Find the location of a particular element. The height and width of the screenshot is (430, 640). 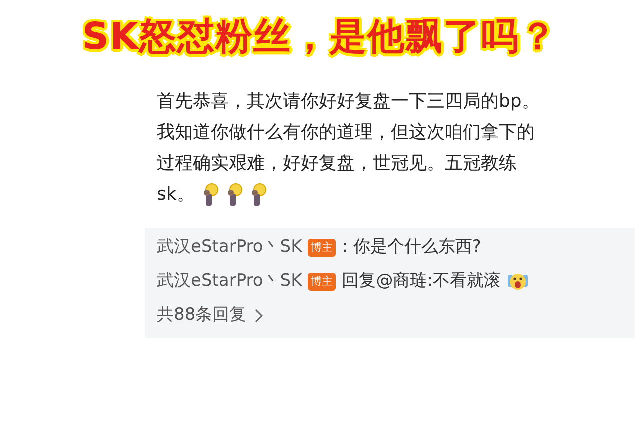

screaming-face-icon is located at coordinates (517, 282).